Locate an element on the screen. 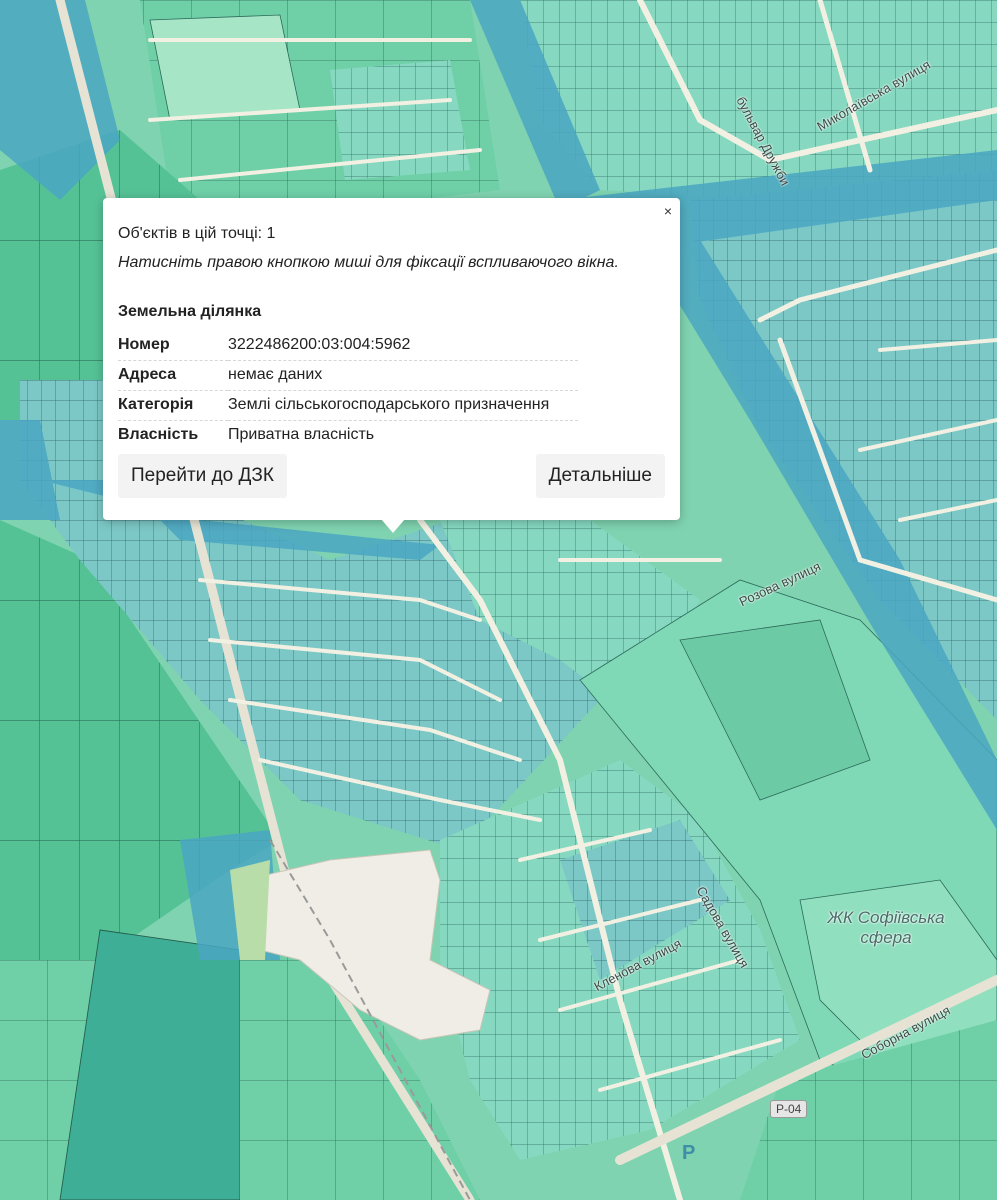  parking-icon: P is located at coordinates (688, 1153).